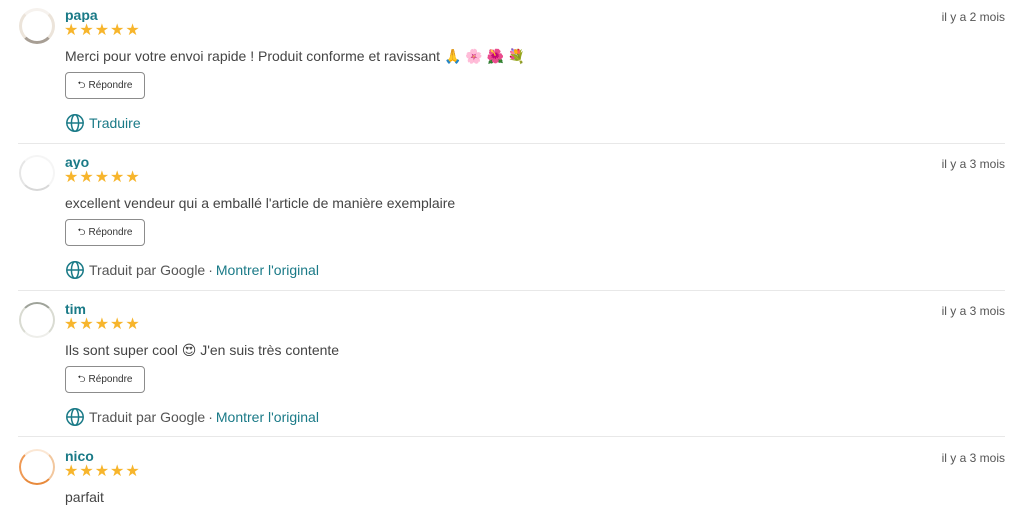  What do you see at coordinates (81, 15) in the screenshot?
I see `reviewer-name: papa` at bounding box center [81, 15].